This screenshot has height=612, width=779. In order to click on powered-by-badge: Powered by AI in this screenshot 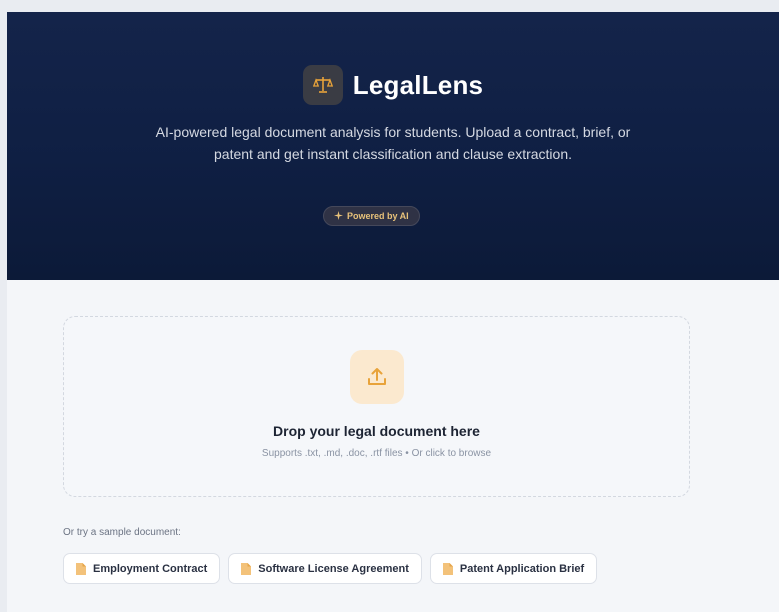, I will do `click(371, 216)`.